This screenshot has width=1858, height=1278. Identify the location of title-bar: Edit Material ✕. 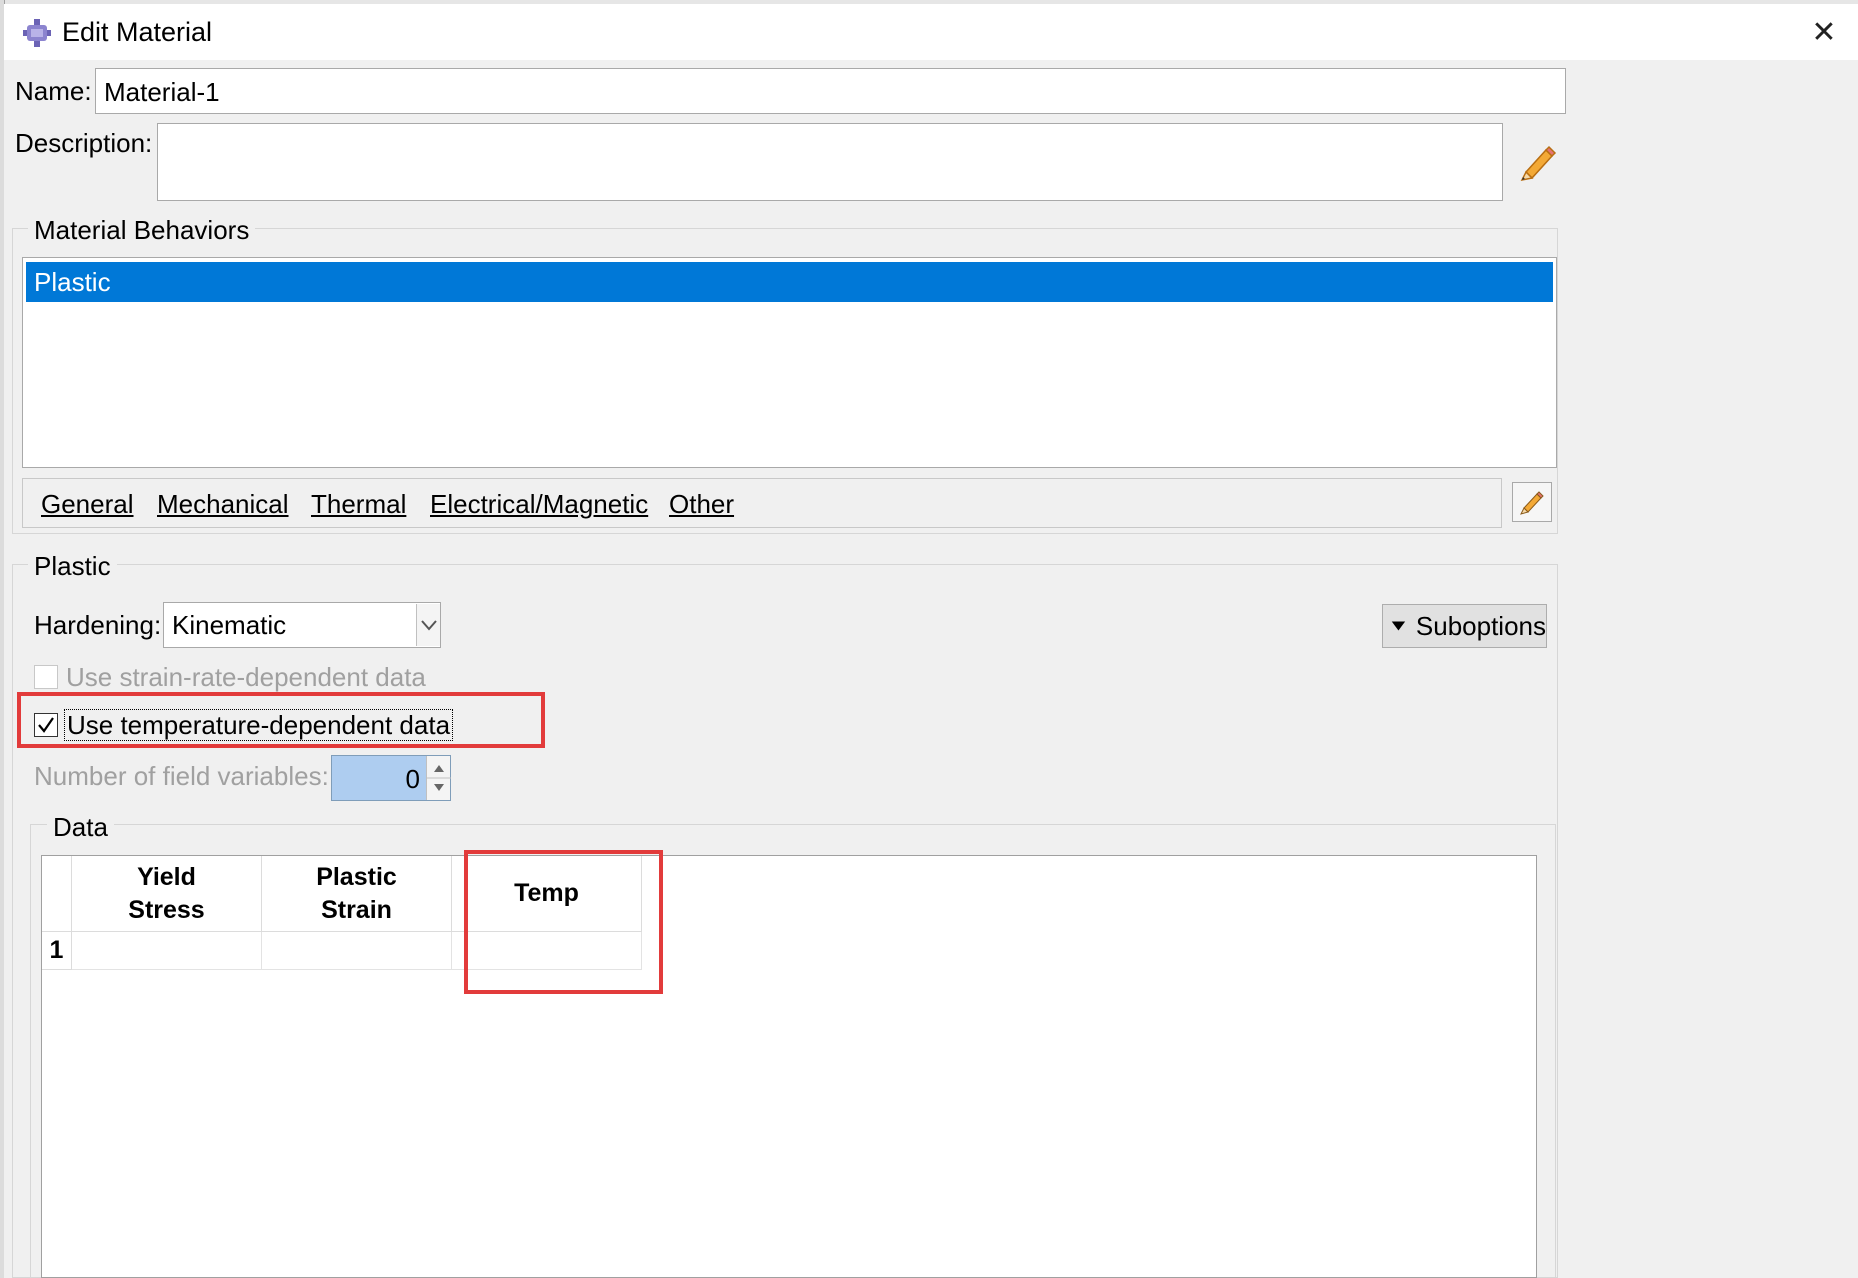
(931, 32).